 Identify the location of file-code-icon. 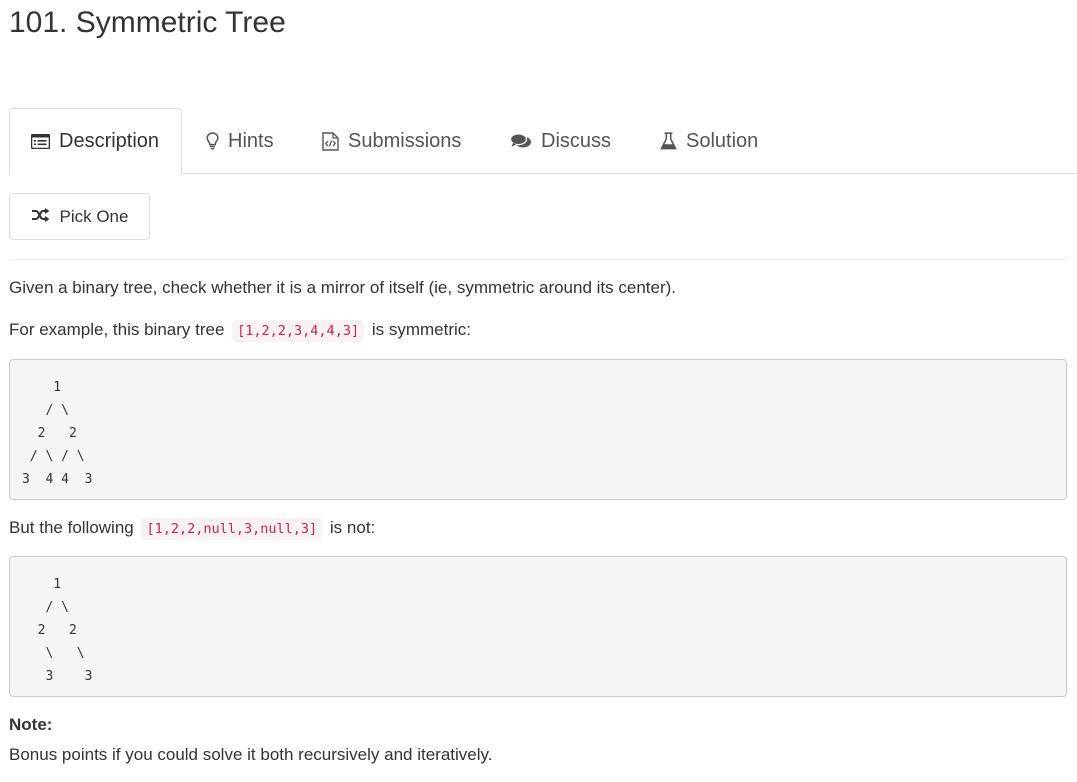
(330, 141).